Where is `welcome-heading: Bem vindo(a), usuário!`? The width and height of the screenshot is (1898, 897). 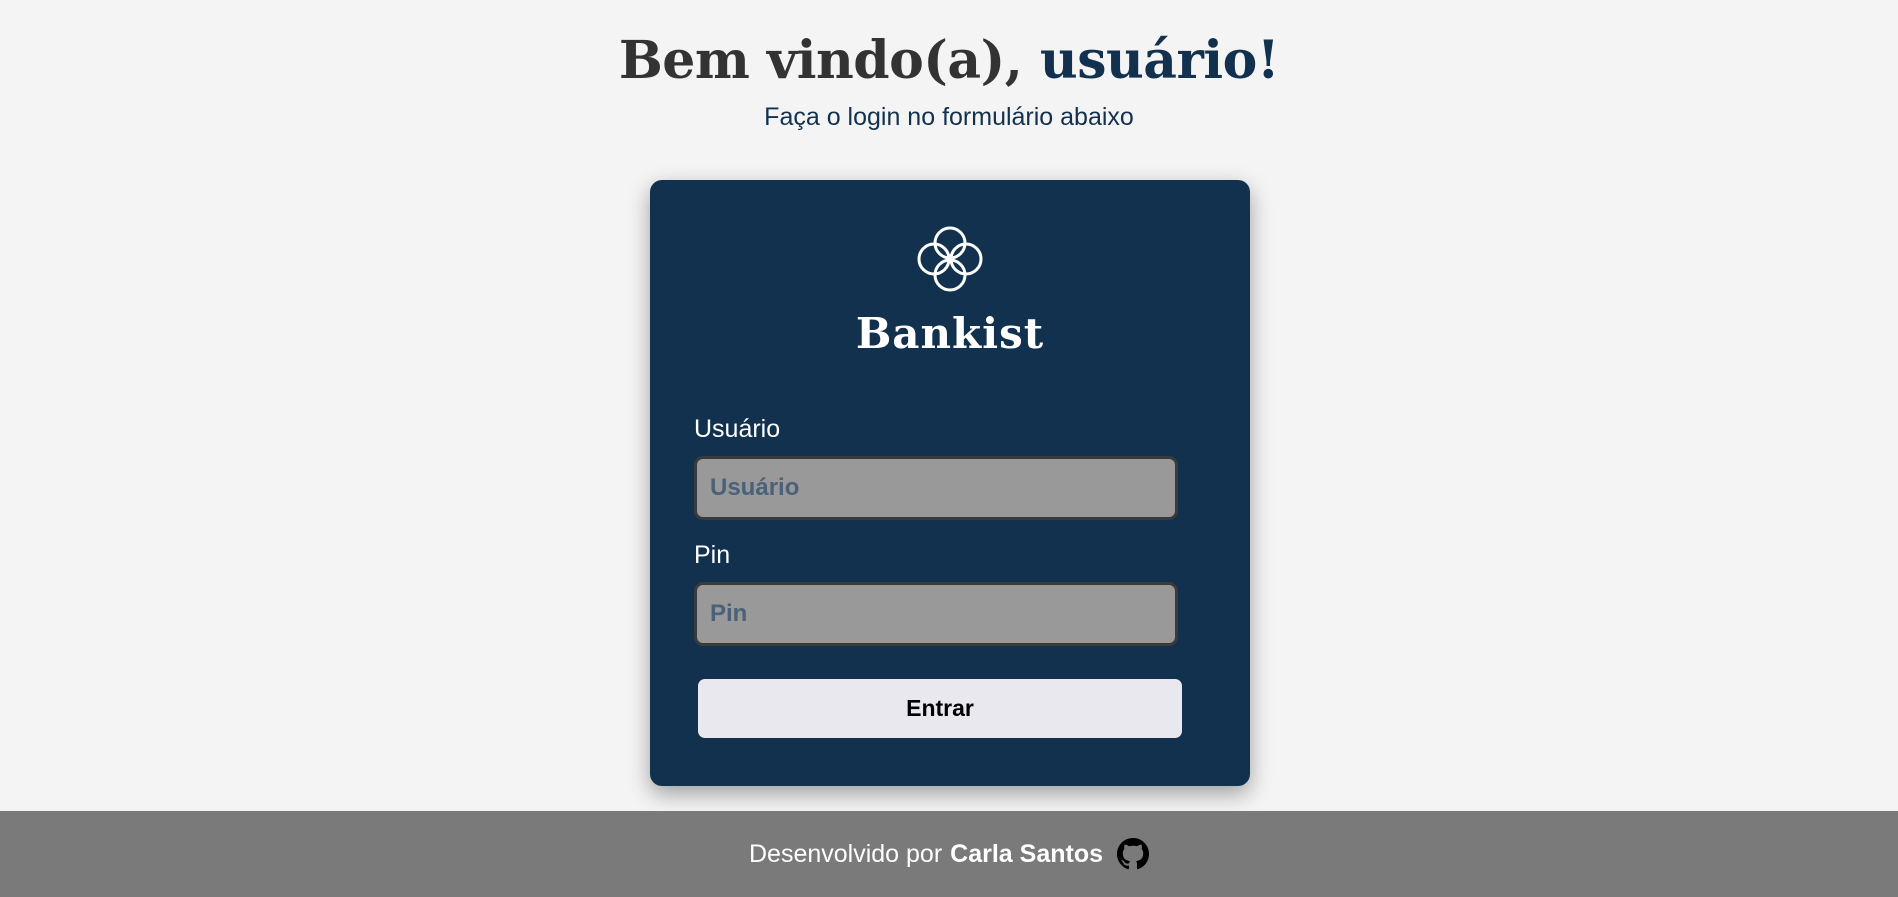 welcome-heading: Bem vindo(a), usuário! is located at coordinates (949, 61).